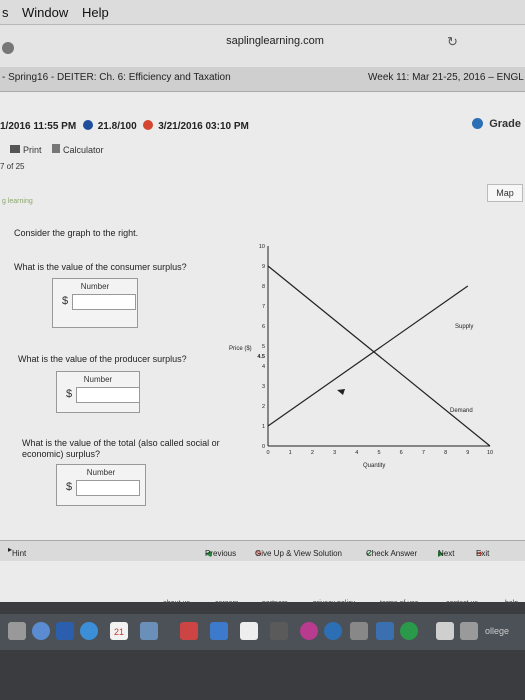 Image resolution: width=525 pixels, height=700 pixels. Describe the element at coordinates (38, 126) in the screenshot. I see `due-date: 1/2016 11:55 PM` at that location.